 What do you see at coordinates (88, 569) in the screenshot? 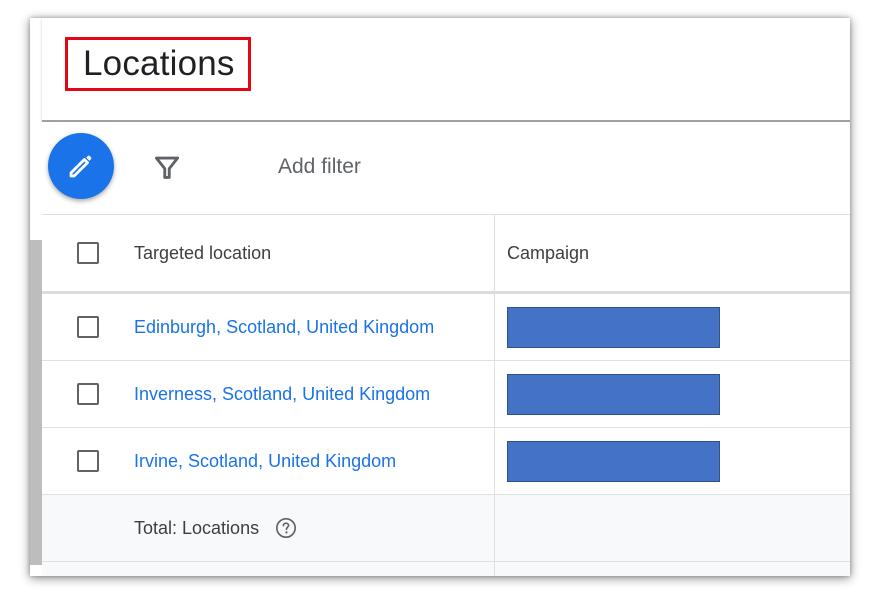
I see `tail-spacer-cell` at bounding box center [88, 569].